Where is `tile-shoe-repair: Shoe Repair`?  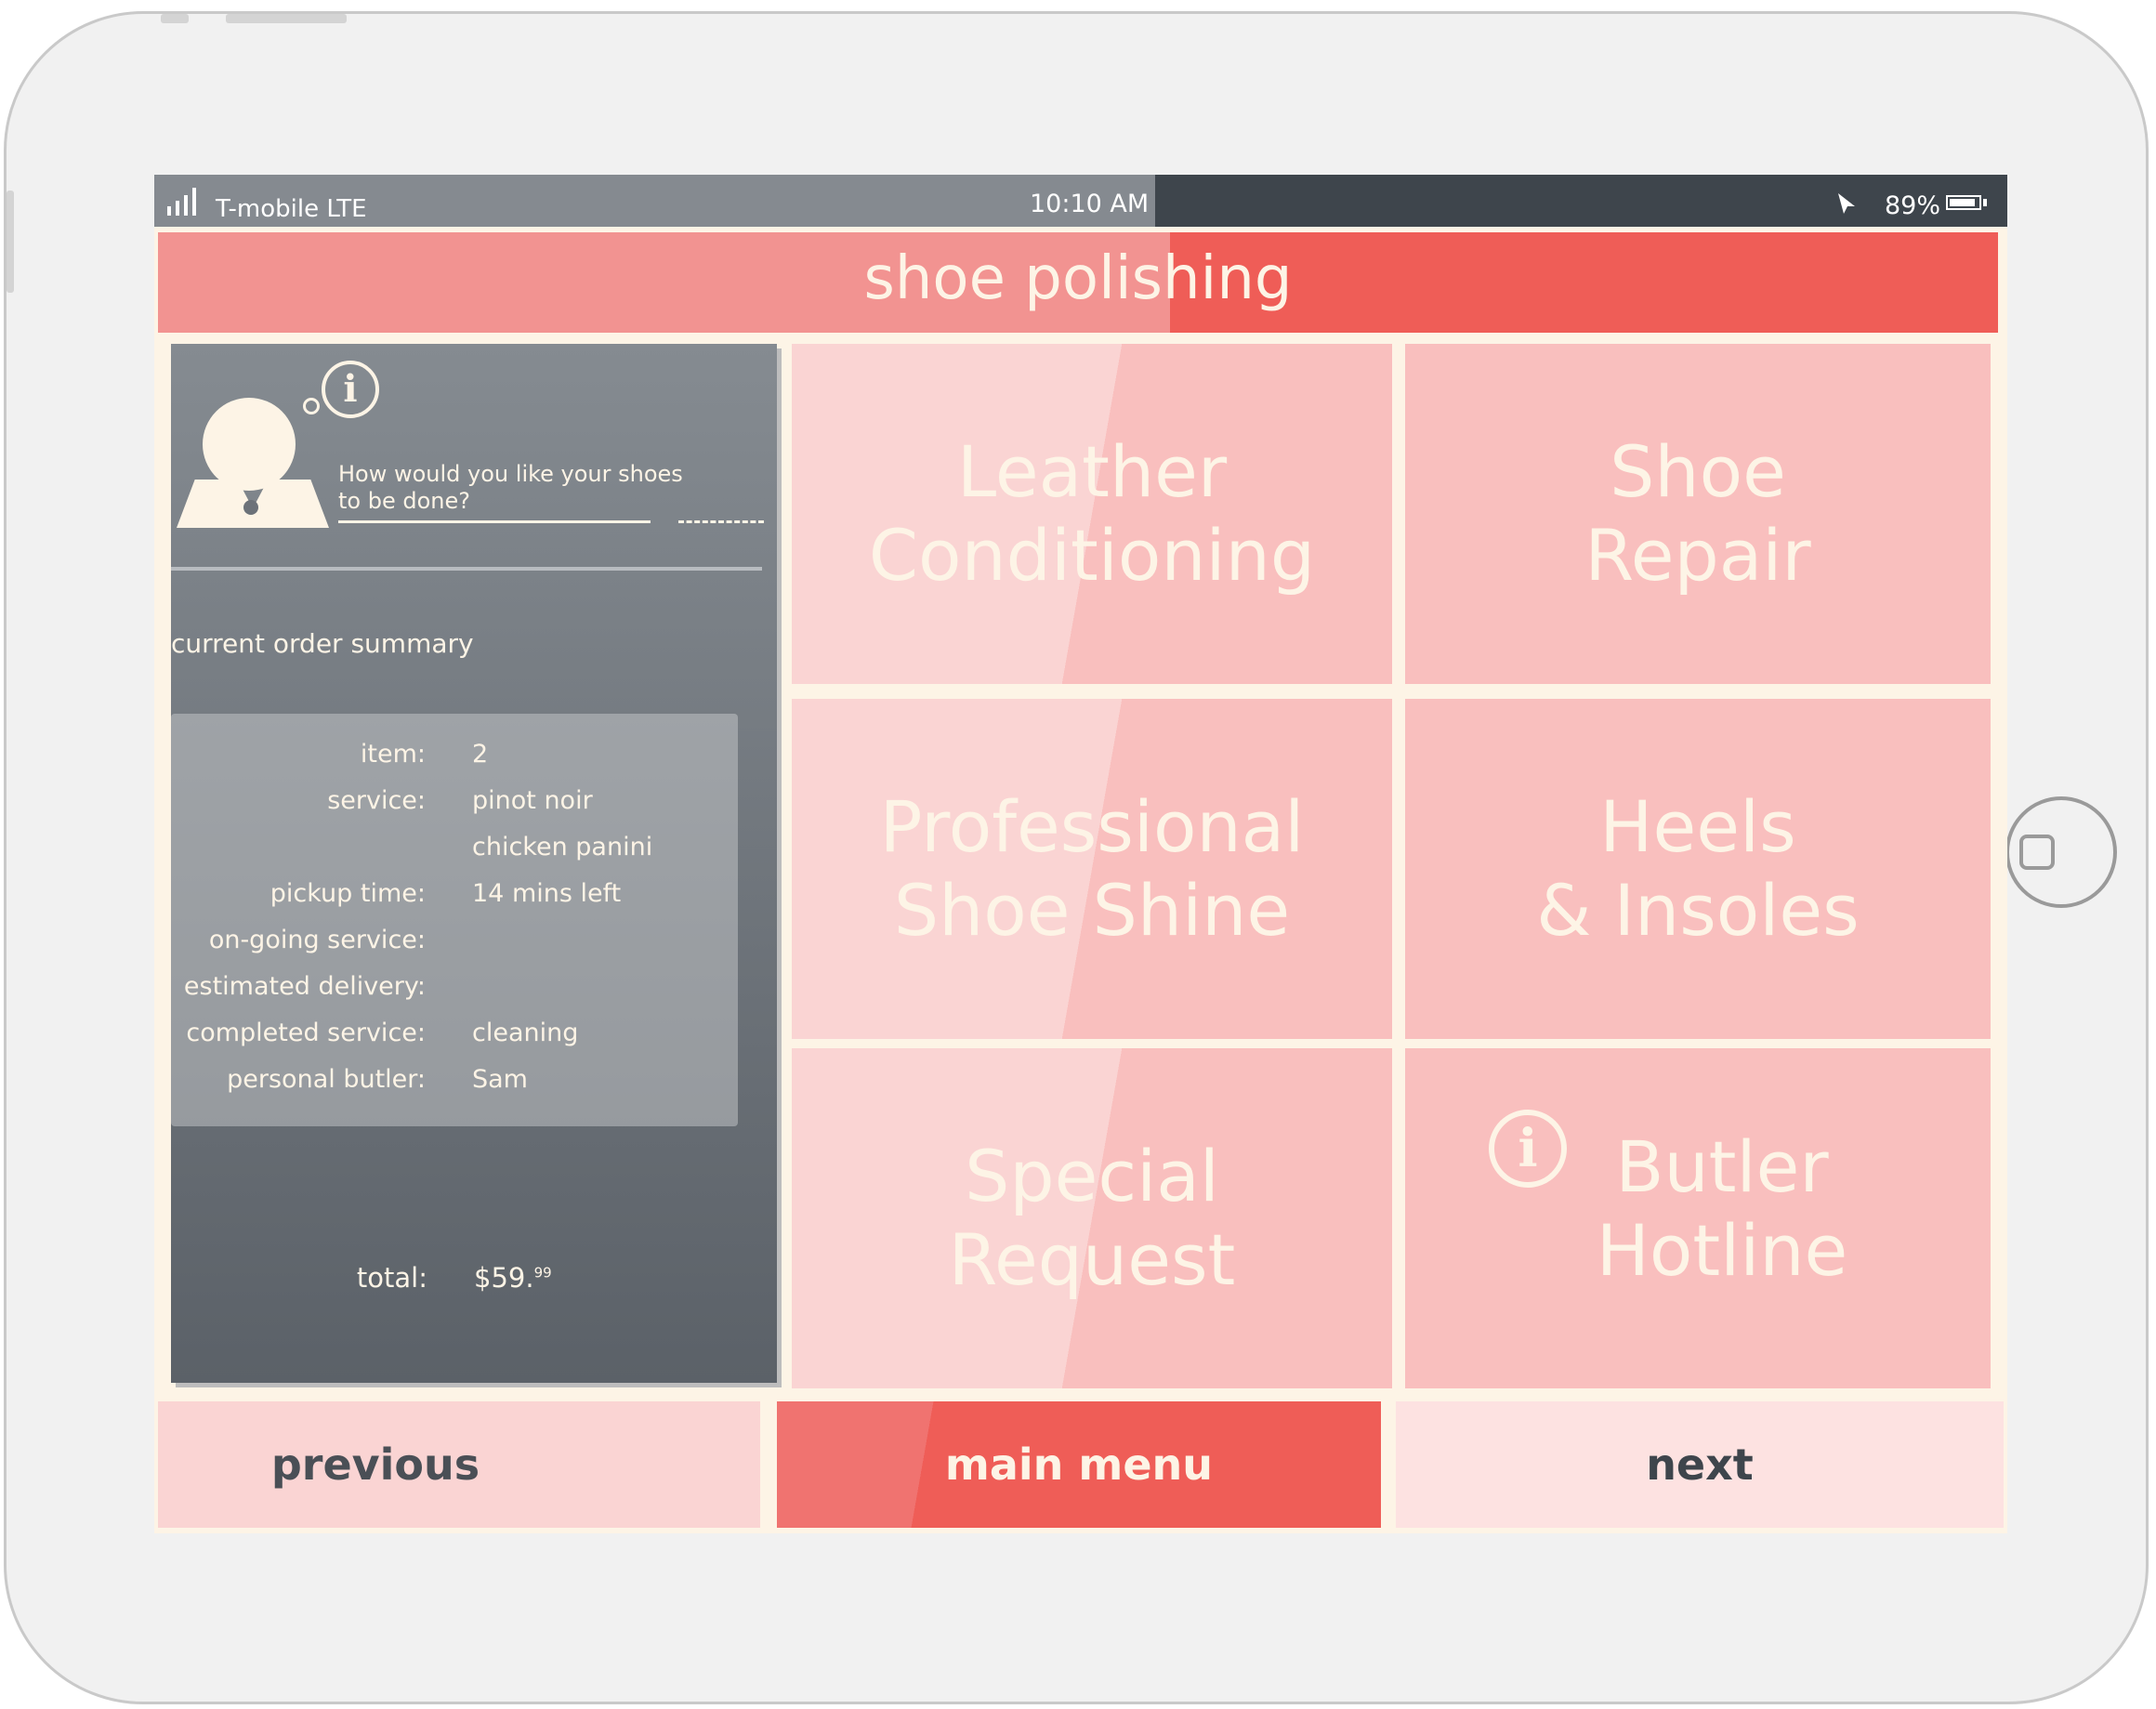 tile-shoe-repair: Shoe Repair is located at coordinates (1698, 514).